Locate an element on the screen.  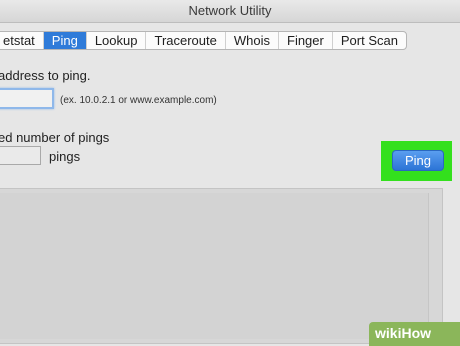
tab-whois: Whois is located at coordinates (252, 40).